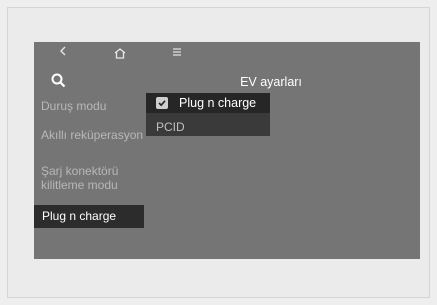 The width and height of the screenshot is (437, 305). Describe the element at coordinates (63, 53) in the screenshot. I see `back-icon` at that location.